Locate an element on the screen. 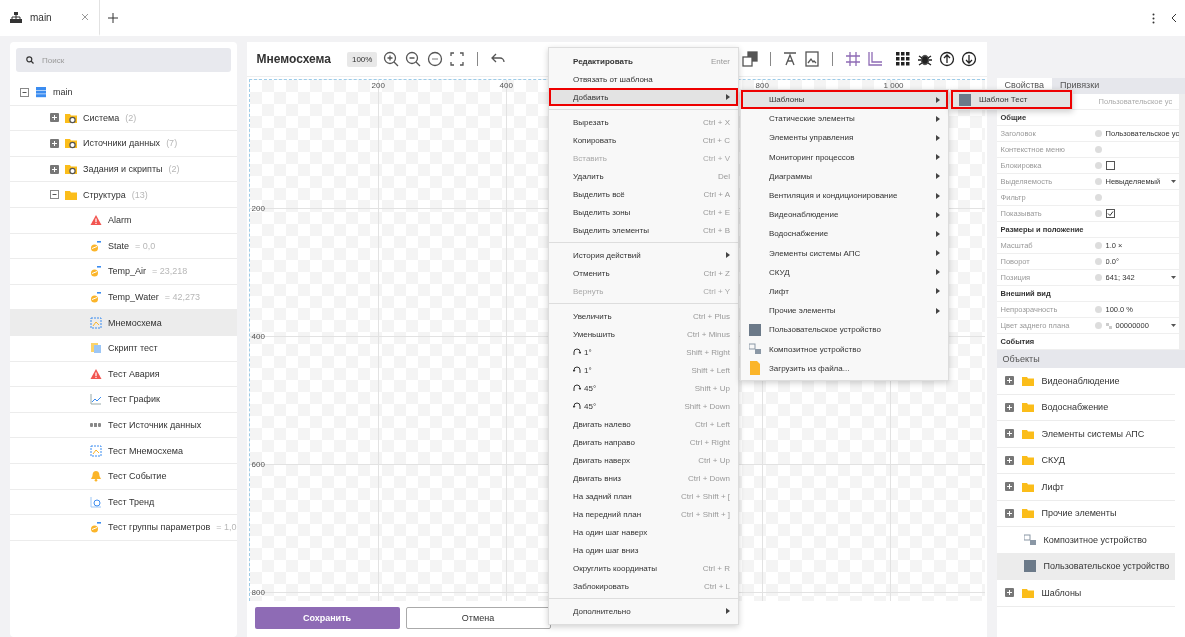 Image resolution: width=1185 pixels, height=637 pixels. menu-item: Вентиляция и кондиционирование is located at coordinates (844, 195).